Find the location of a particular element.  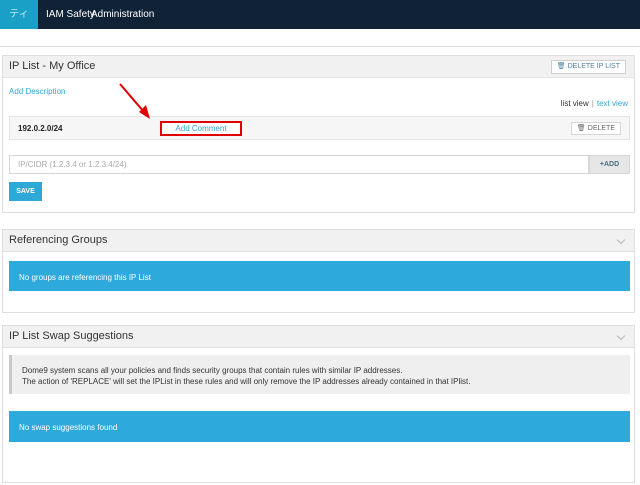

subheader-spacer is located at coordinates (320, 38).